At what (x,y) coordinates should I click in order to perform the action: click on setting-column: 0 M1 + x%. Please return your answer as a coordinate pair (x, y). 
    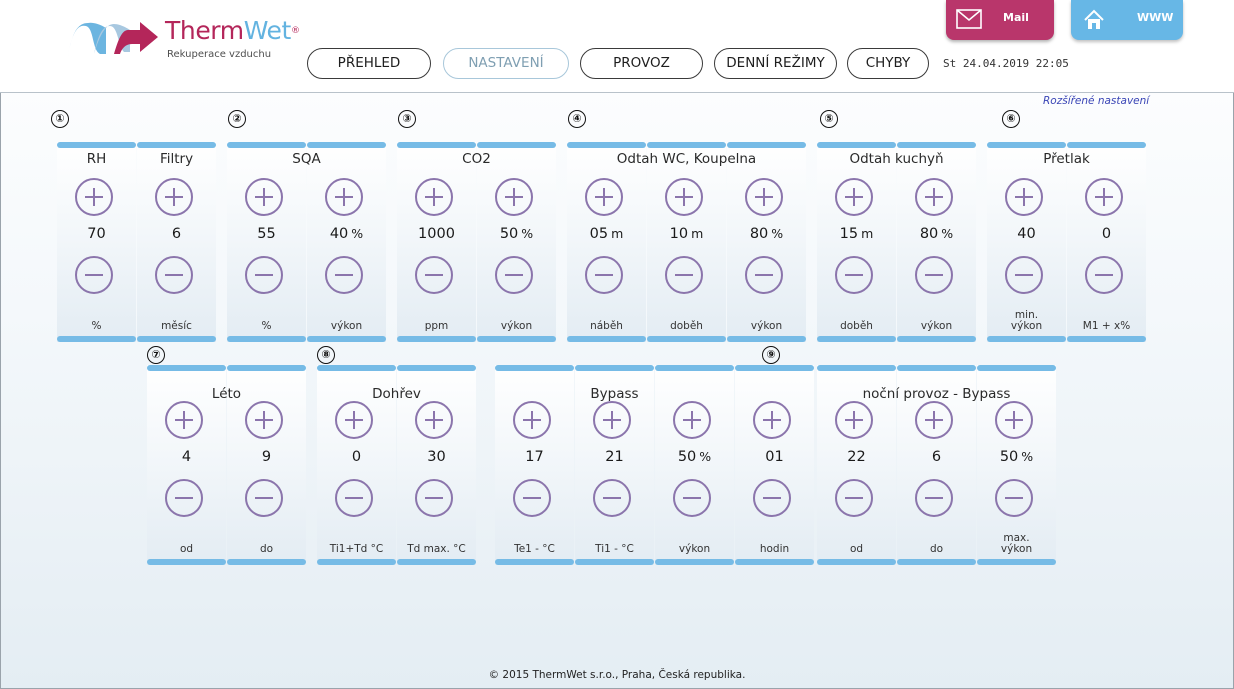
    Looking at the image, I should click on (1106, 242).